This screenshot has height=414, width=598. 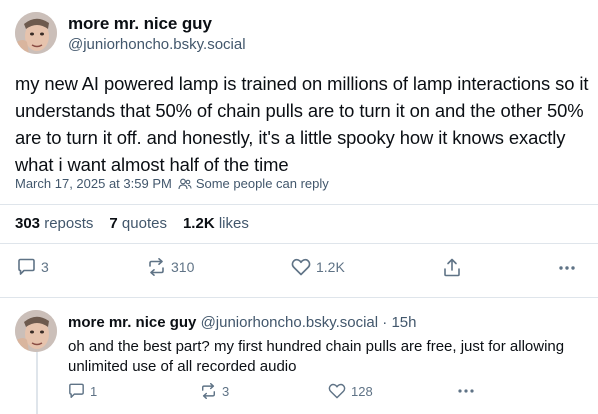 What do you see at coordinates (94, 391) in the screenshot?
I see `reply-count: 1` at bounding box center [94, 391].